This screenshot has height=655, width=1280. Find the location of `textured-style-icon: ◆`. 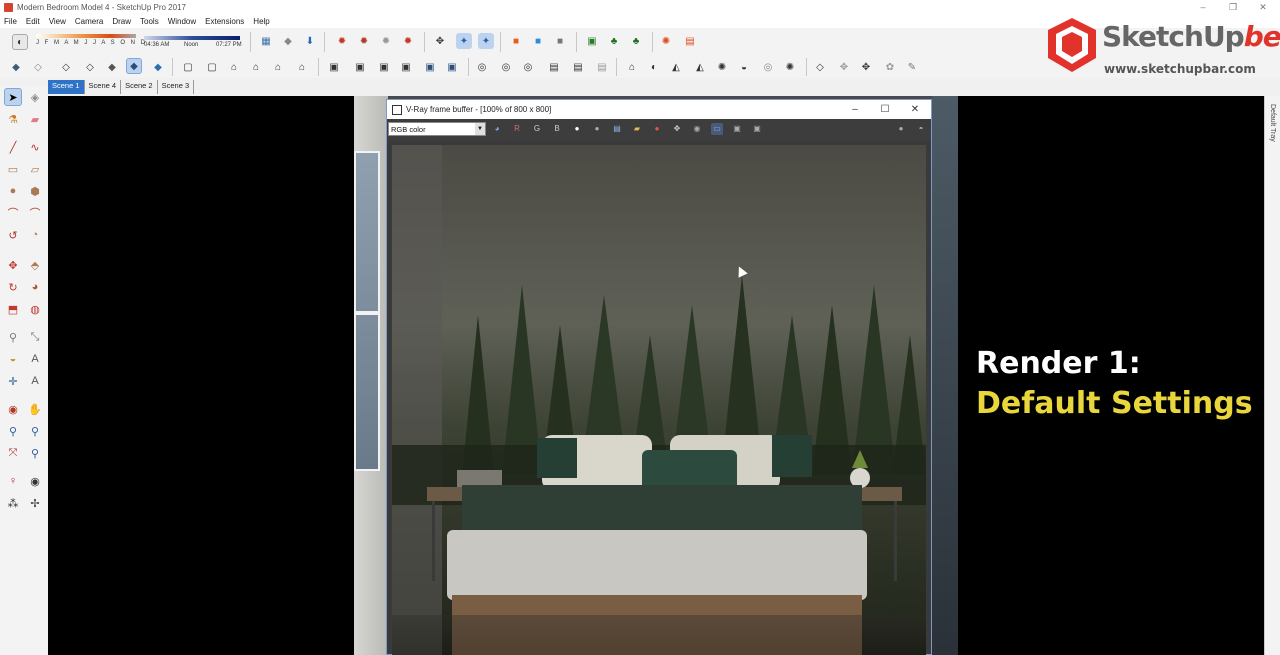

textured-style-icon: ◆ is located at coordinates (134, 66).